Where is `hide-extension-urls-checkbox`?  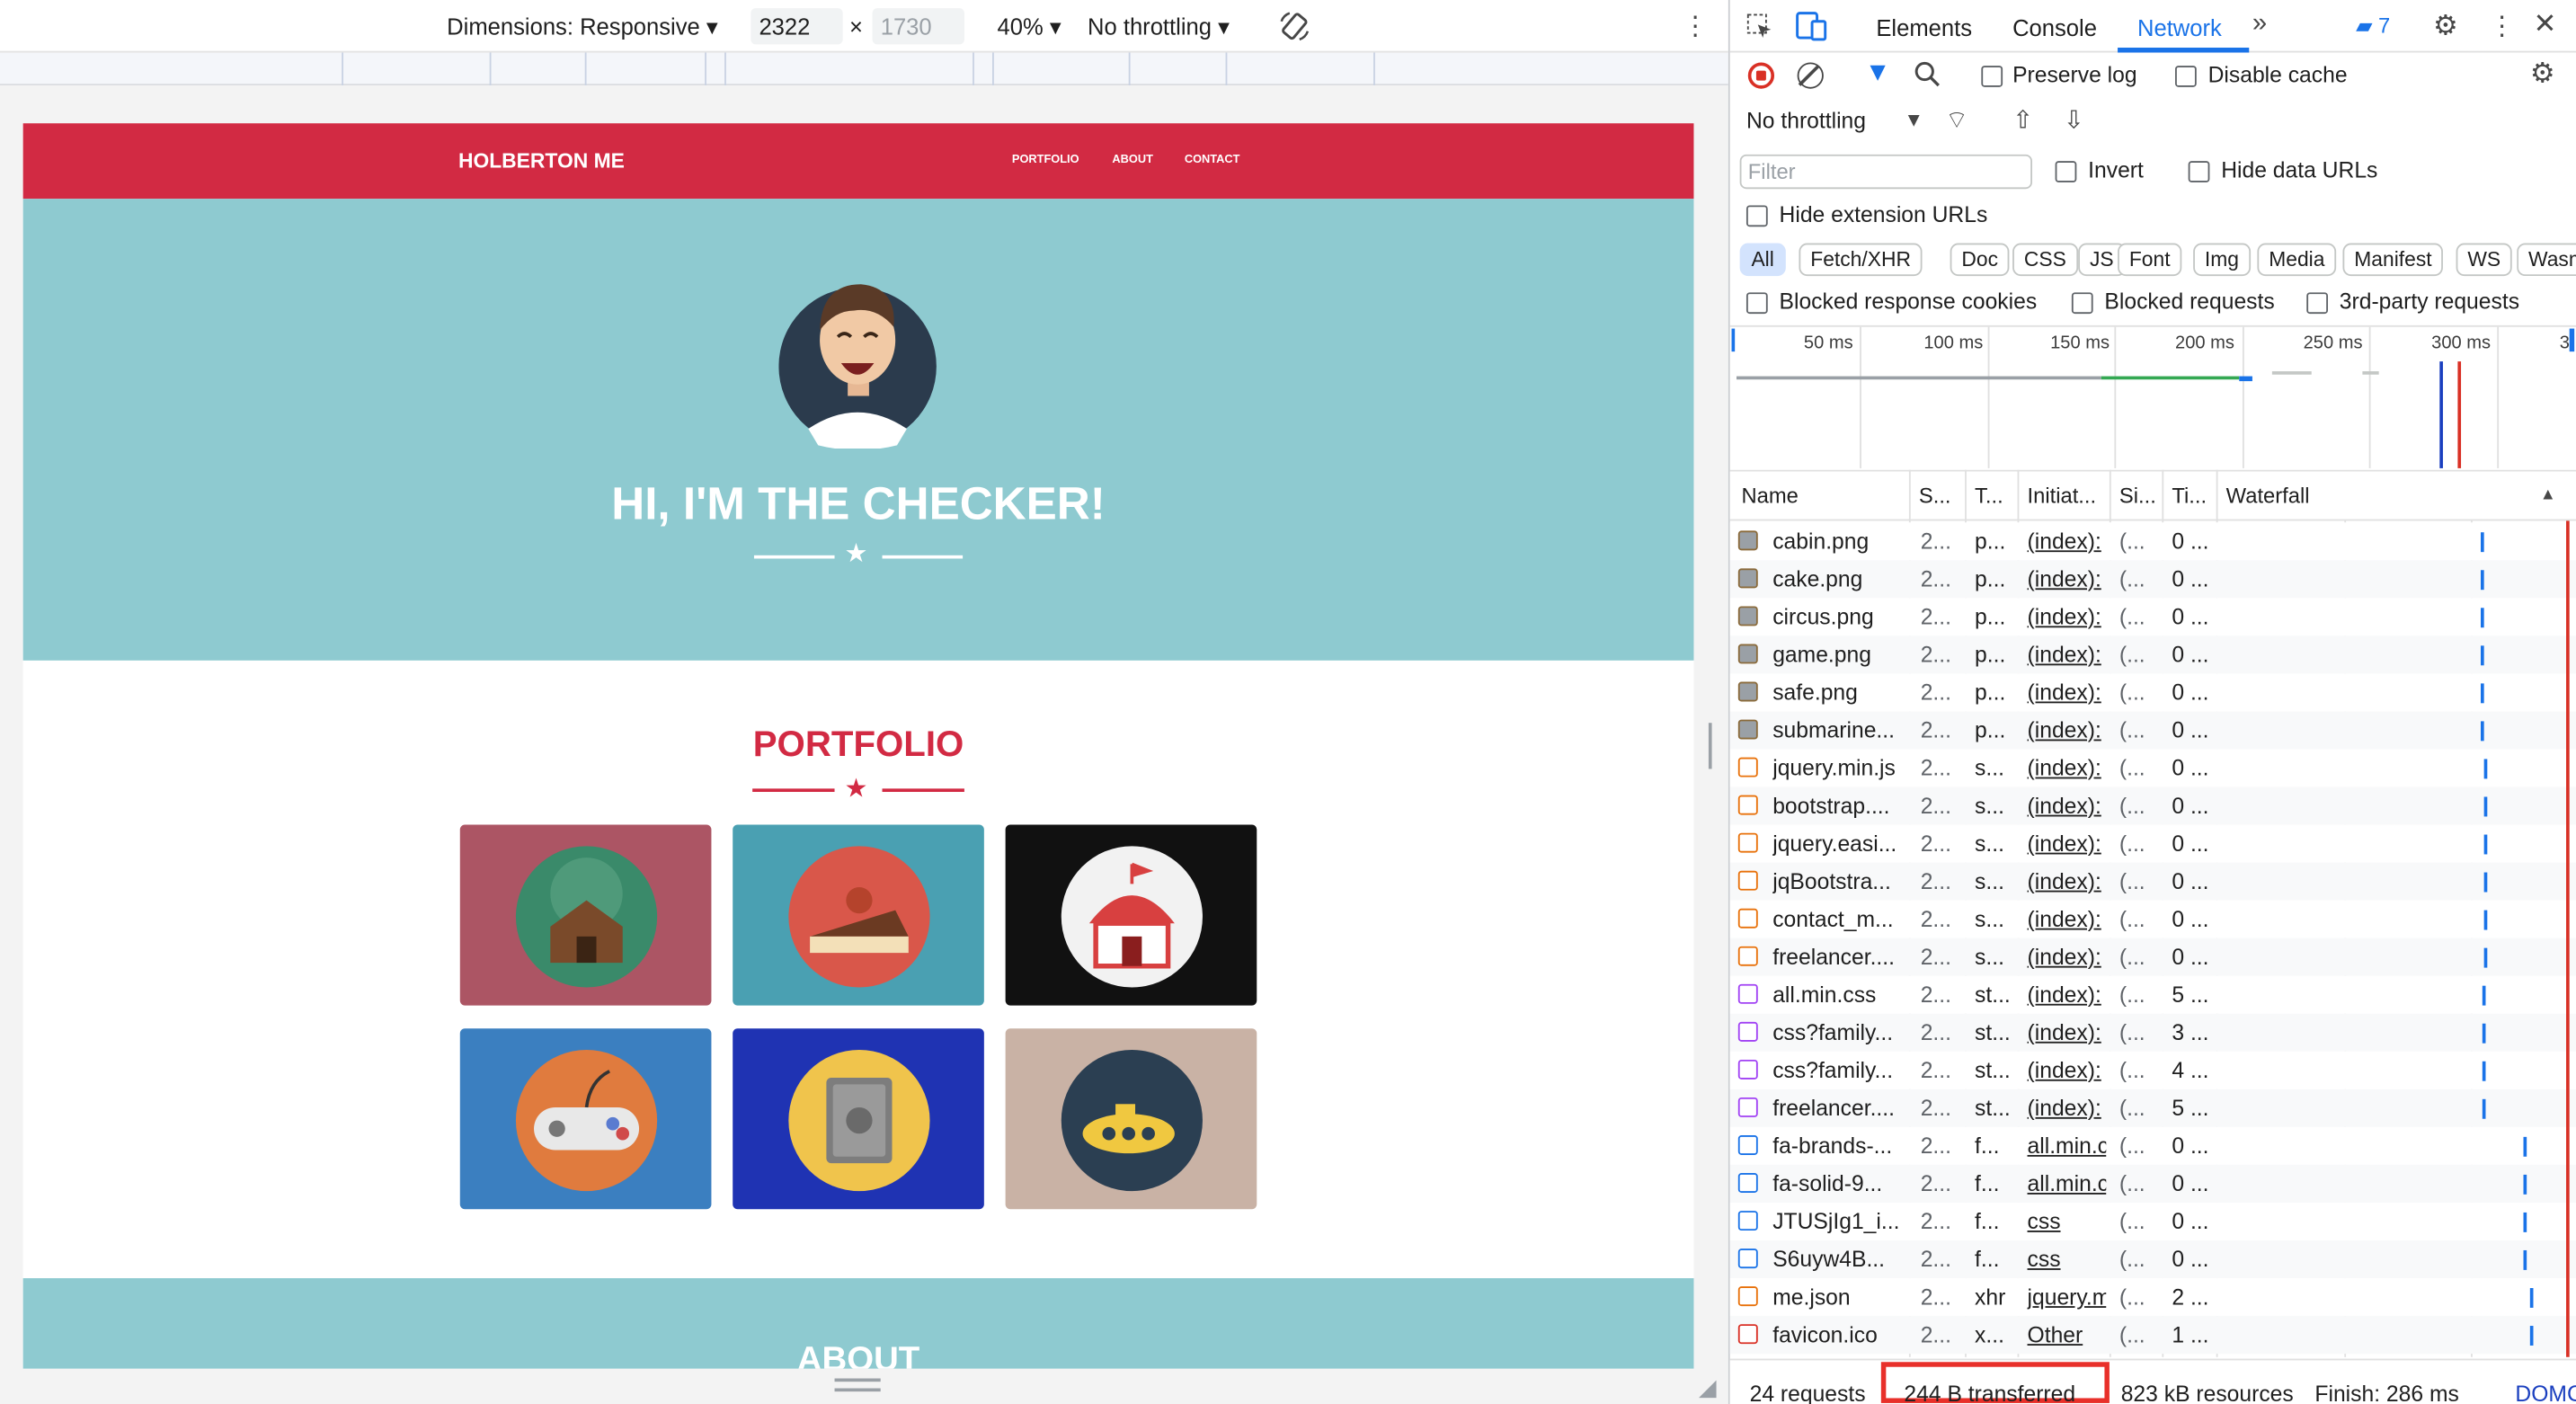 hide-extension-urls-checkbox is located at coordinates (1756, 216).